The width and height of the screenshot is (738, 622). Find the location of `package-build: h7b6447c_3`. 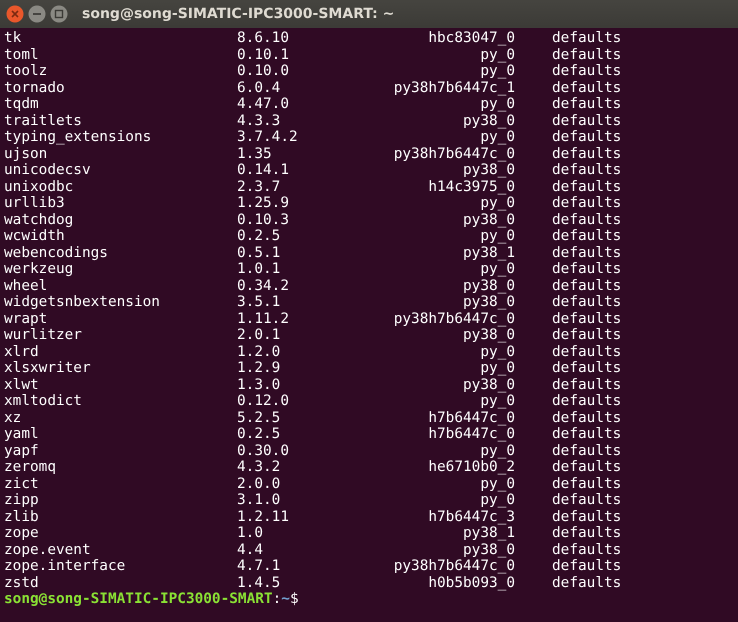

package-build: h7b6447c_3 is located at coordinates (471, 516).